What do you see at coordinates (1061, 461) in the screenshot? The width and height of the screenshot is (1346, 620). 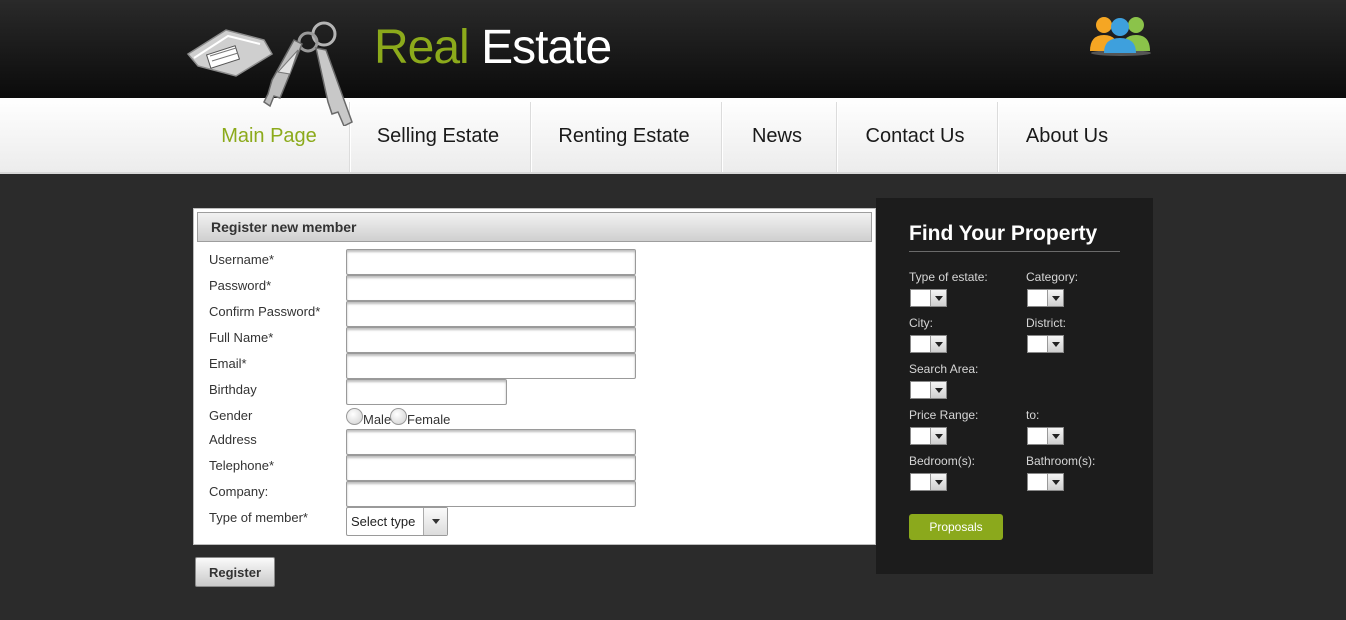 I see `bathrooms-label: Bathroom(s):` at bounding box center [1061, 461].